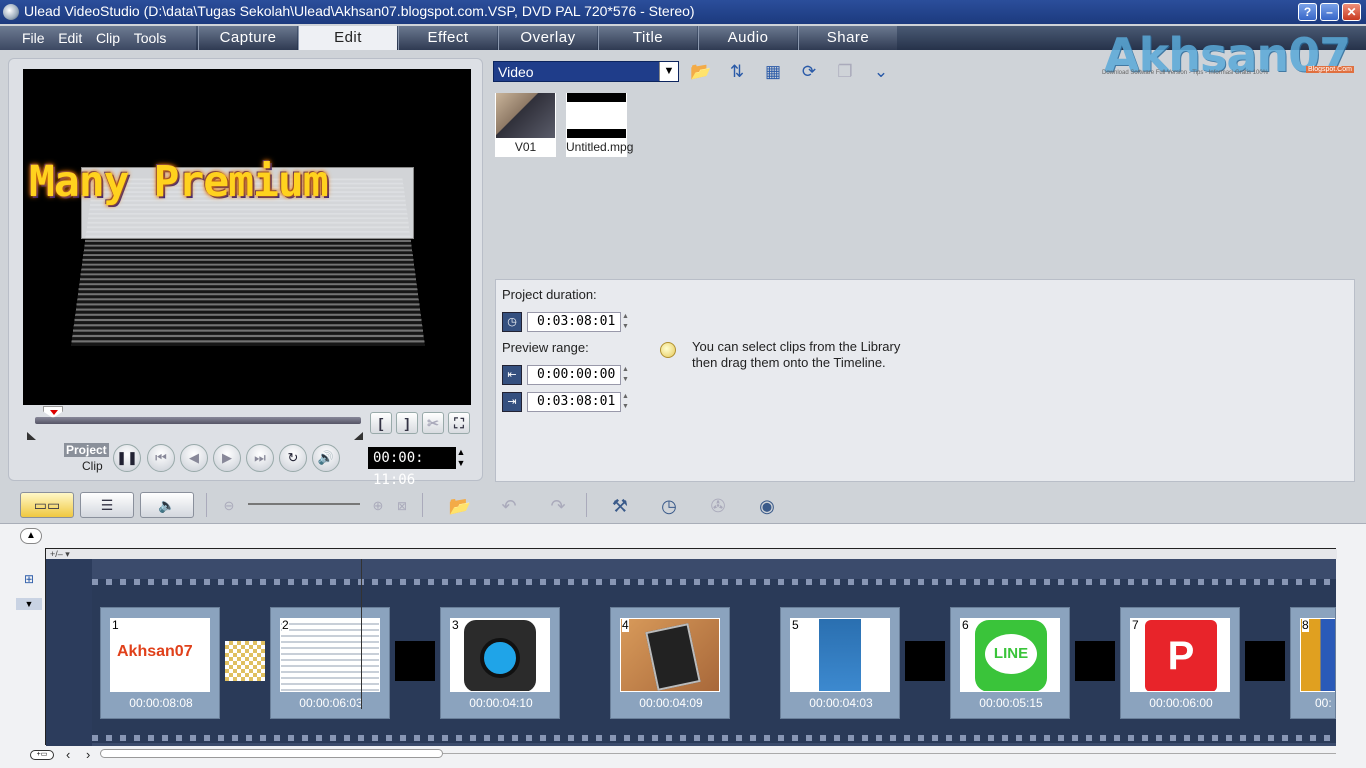  I want to click on redo-icon: ↷, so click(558, 506).